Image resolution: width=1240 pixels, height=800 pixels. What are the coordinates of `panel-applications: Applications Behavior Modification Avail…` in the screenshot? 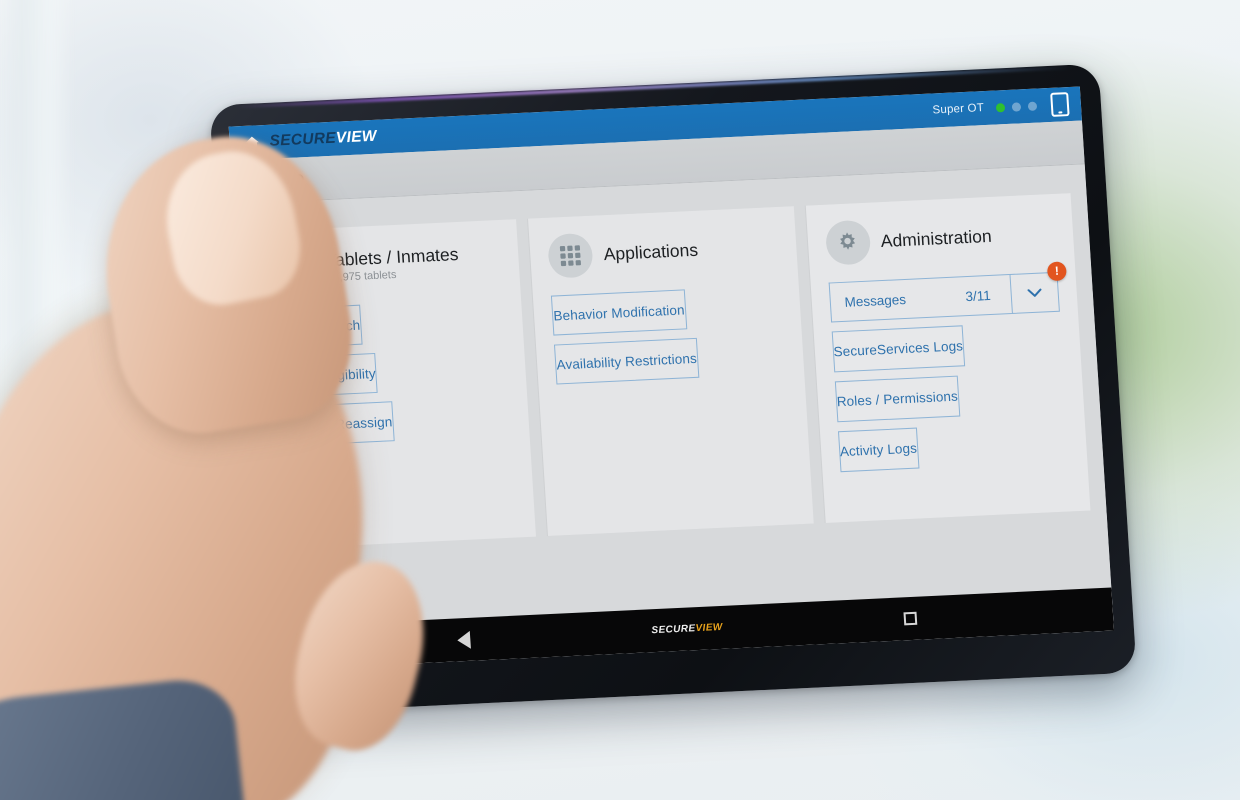 It's located at (671, 371).